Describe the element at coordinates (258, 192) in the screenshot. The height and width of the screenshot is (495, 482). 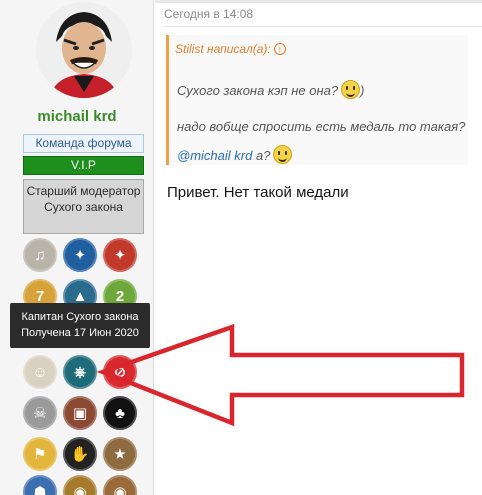
I see `post-message: Привет. Нет такой медали` at that location.